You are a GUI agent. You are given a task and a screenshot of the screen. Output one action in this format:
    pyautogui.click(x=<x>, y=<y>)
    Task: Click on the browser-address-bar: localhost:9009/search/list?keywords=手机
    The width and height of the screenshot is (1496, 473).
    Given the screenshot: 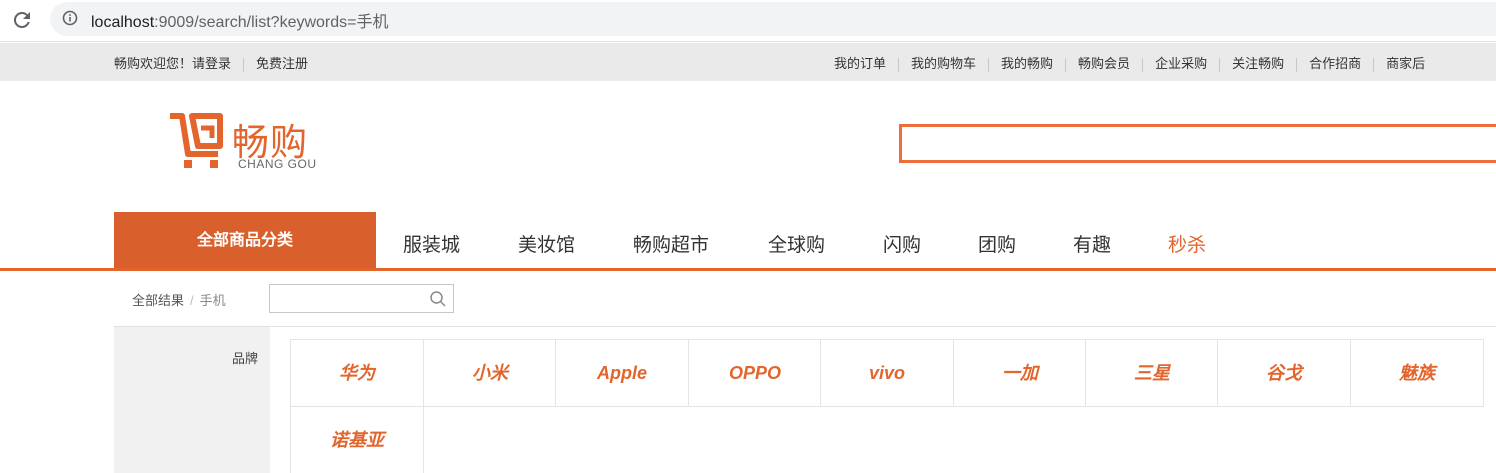 What is the action you would take?
    pyautogui.click(x=748, y=21)
    